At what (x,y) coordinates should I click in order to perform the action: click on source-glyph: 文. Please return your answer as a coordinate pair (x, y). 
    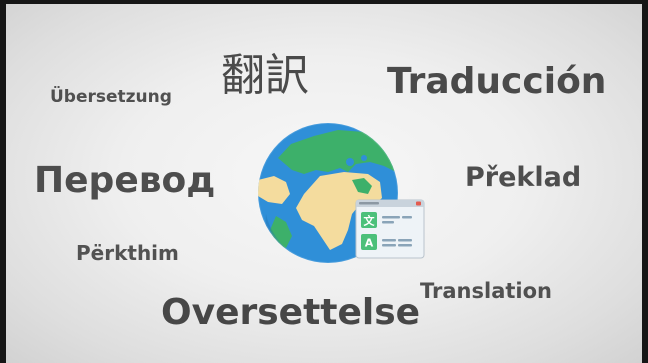
    Looking at the image, I should click on (370, 221).